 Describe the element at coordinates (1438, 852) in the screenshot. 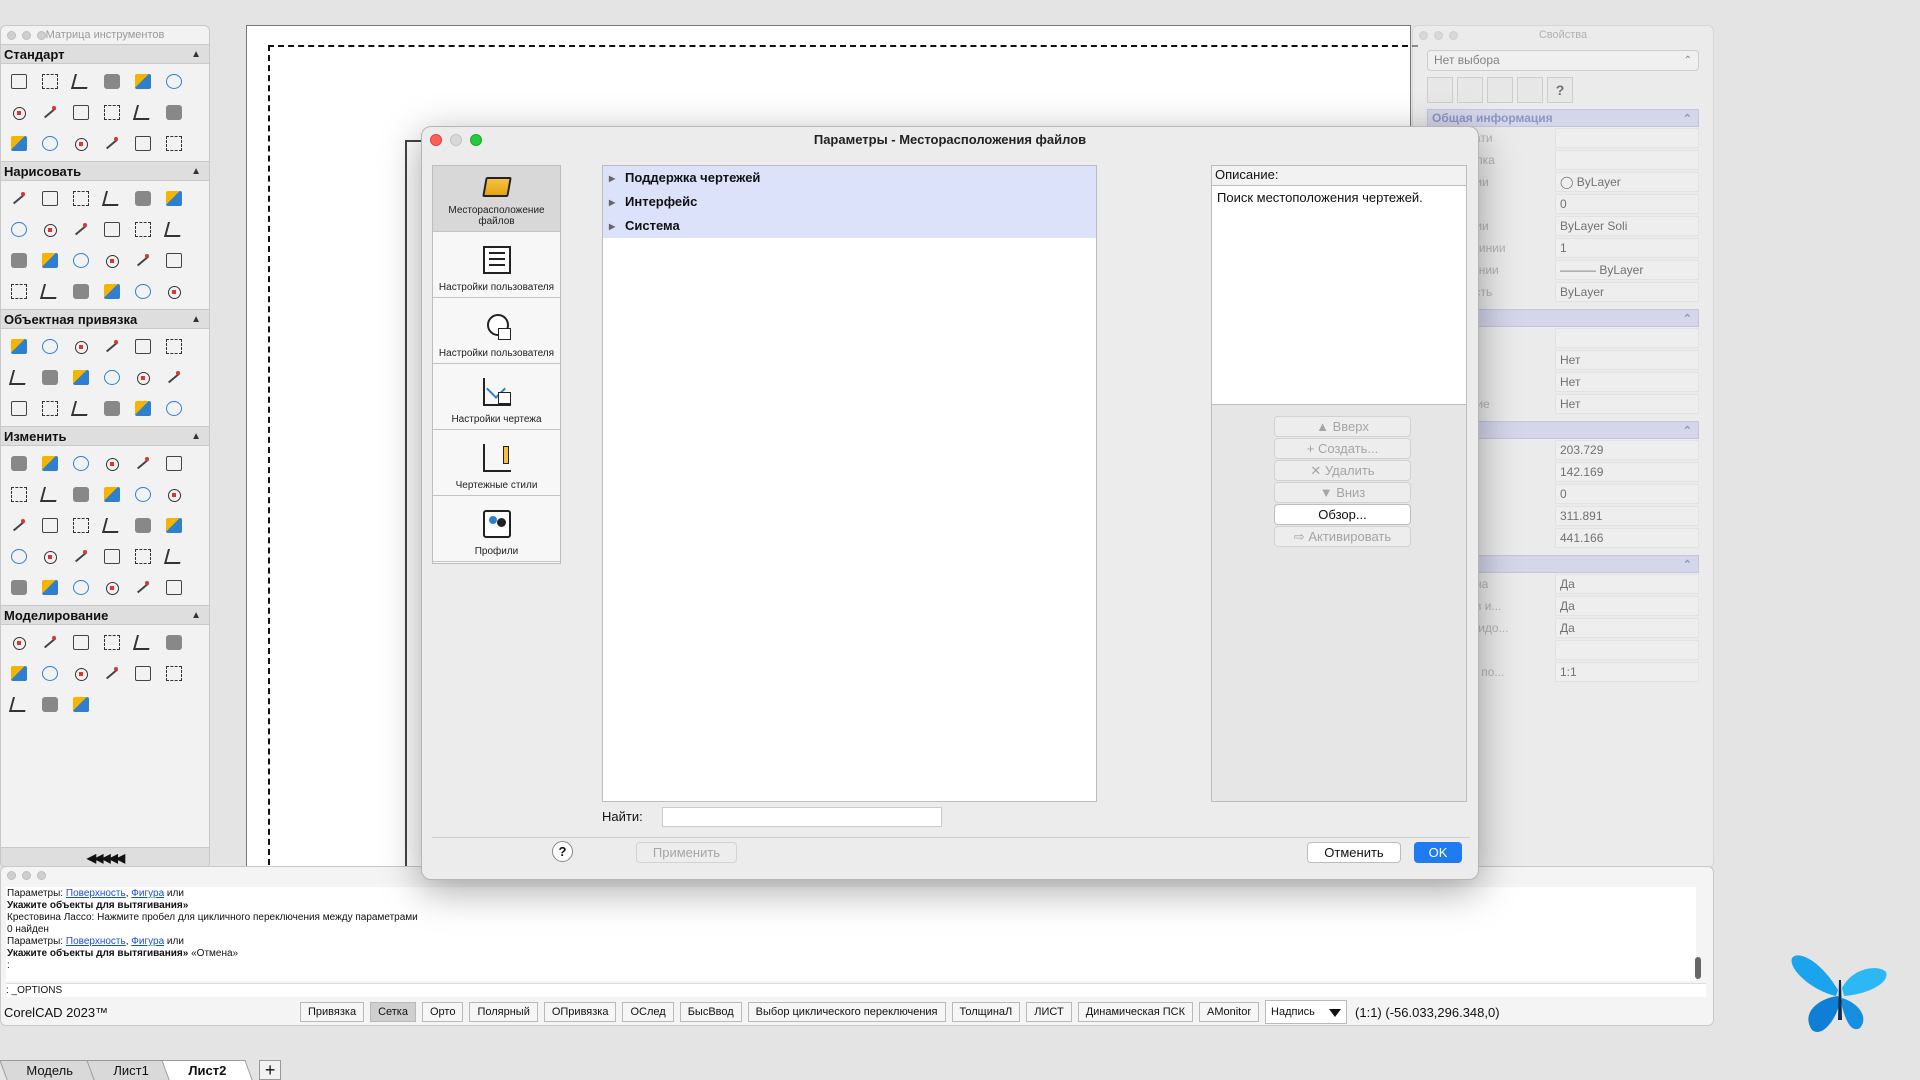

I see `ok-button: OK` at that location.